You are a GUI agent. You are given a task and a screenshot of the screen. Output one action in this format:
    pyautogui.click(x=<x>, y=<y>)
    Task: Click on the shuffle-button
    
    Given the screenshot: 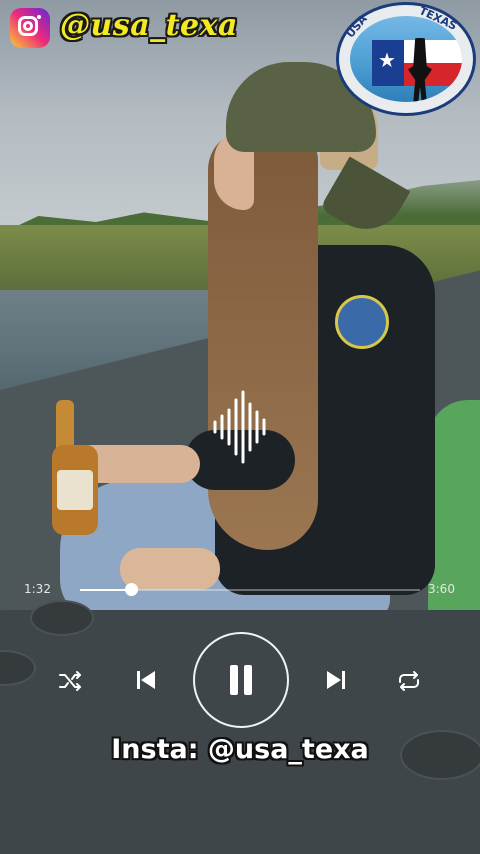 What is the action you would take?
    pyautogui.click(x=71, y=681)
    